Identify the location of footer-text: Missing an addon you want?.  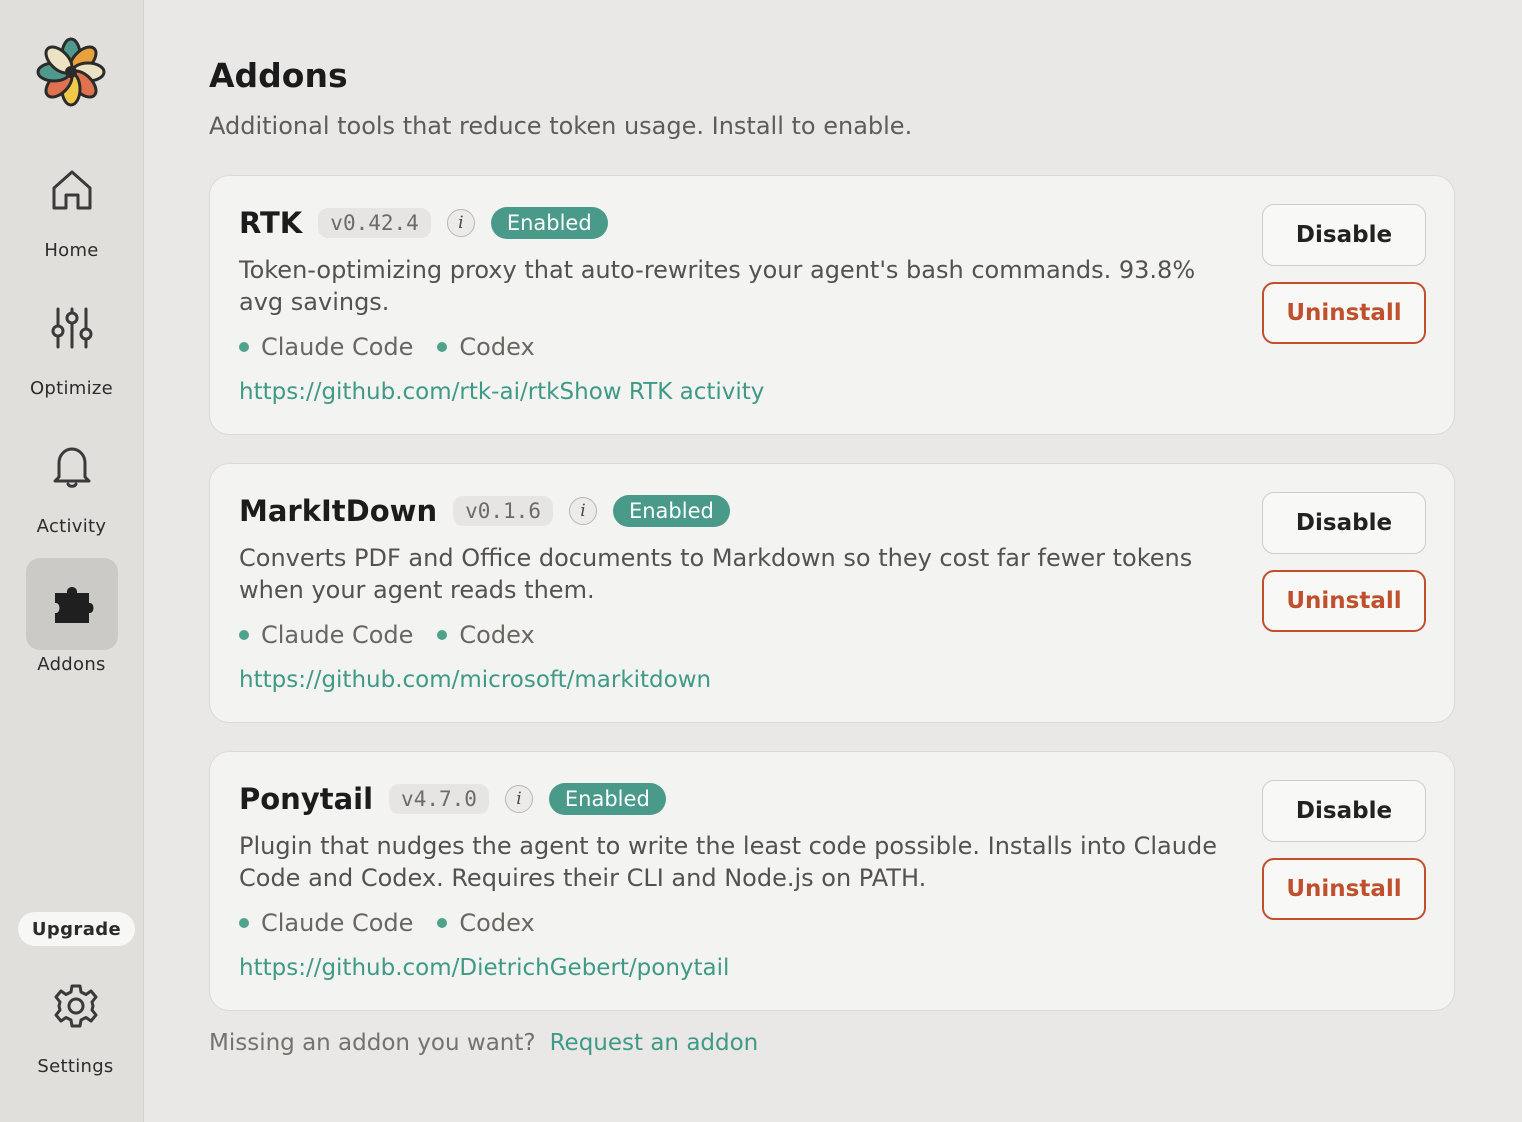
(372, 1043).